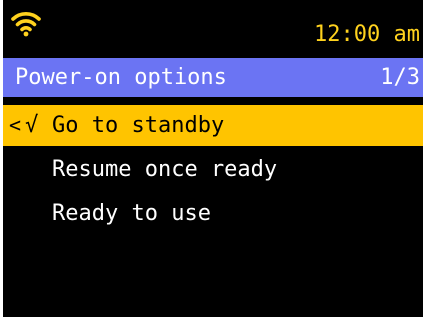 The image size is (423, 317). What do you see at coordinates (26, 24) in the screenshot?
I see `wifi-icon` at bounding box center [26, 24].